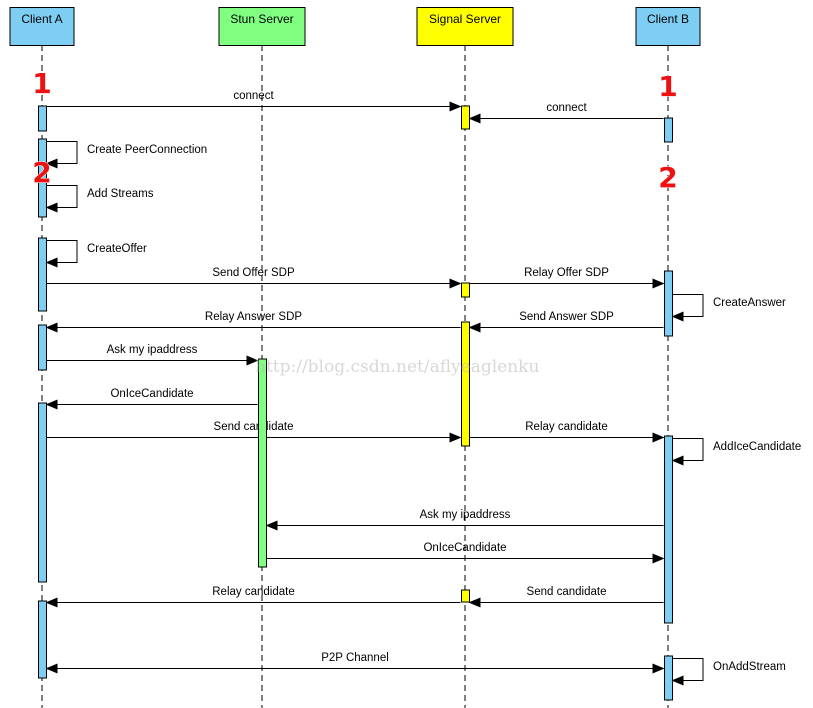 The height and width of the screenshot is (708, 813). I want to click on message-p2p-channel: P2P Channel, so click(355, 663).